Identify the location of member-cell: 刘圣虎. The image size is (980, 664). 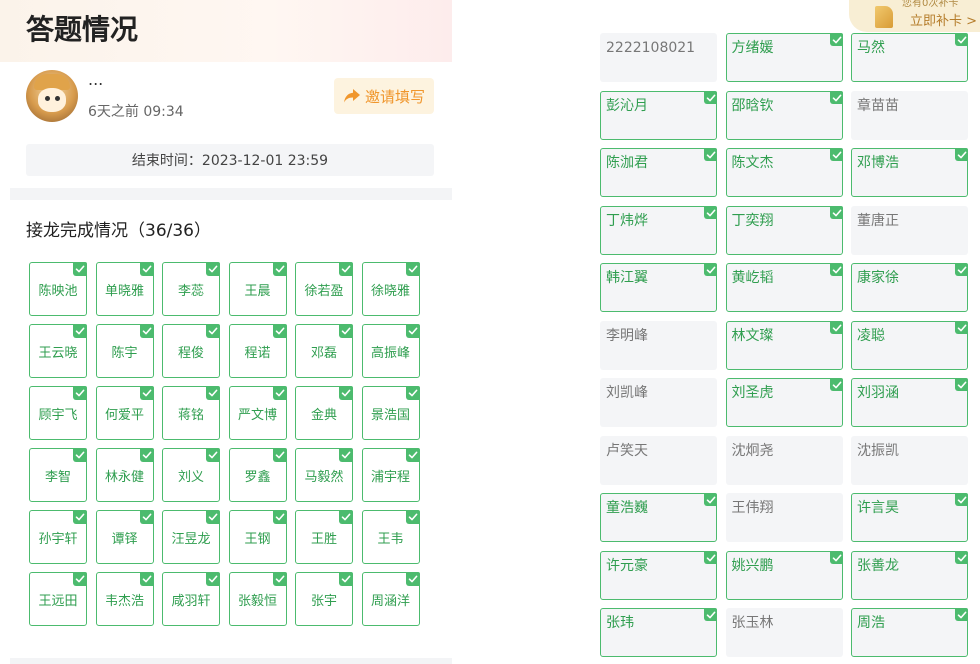
(784, 402).